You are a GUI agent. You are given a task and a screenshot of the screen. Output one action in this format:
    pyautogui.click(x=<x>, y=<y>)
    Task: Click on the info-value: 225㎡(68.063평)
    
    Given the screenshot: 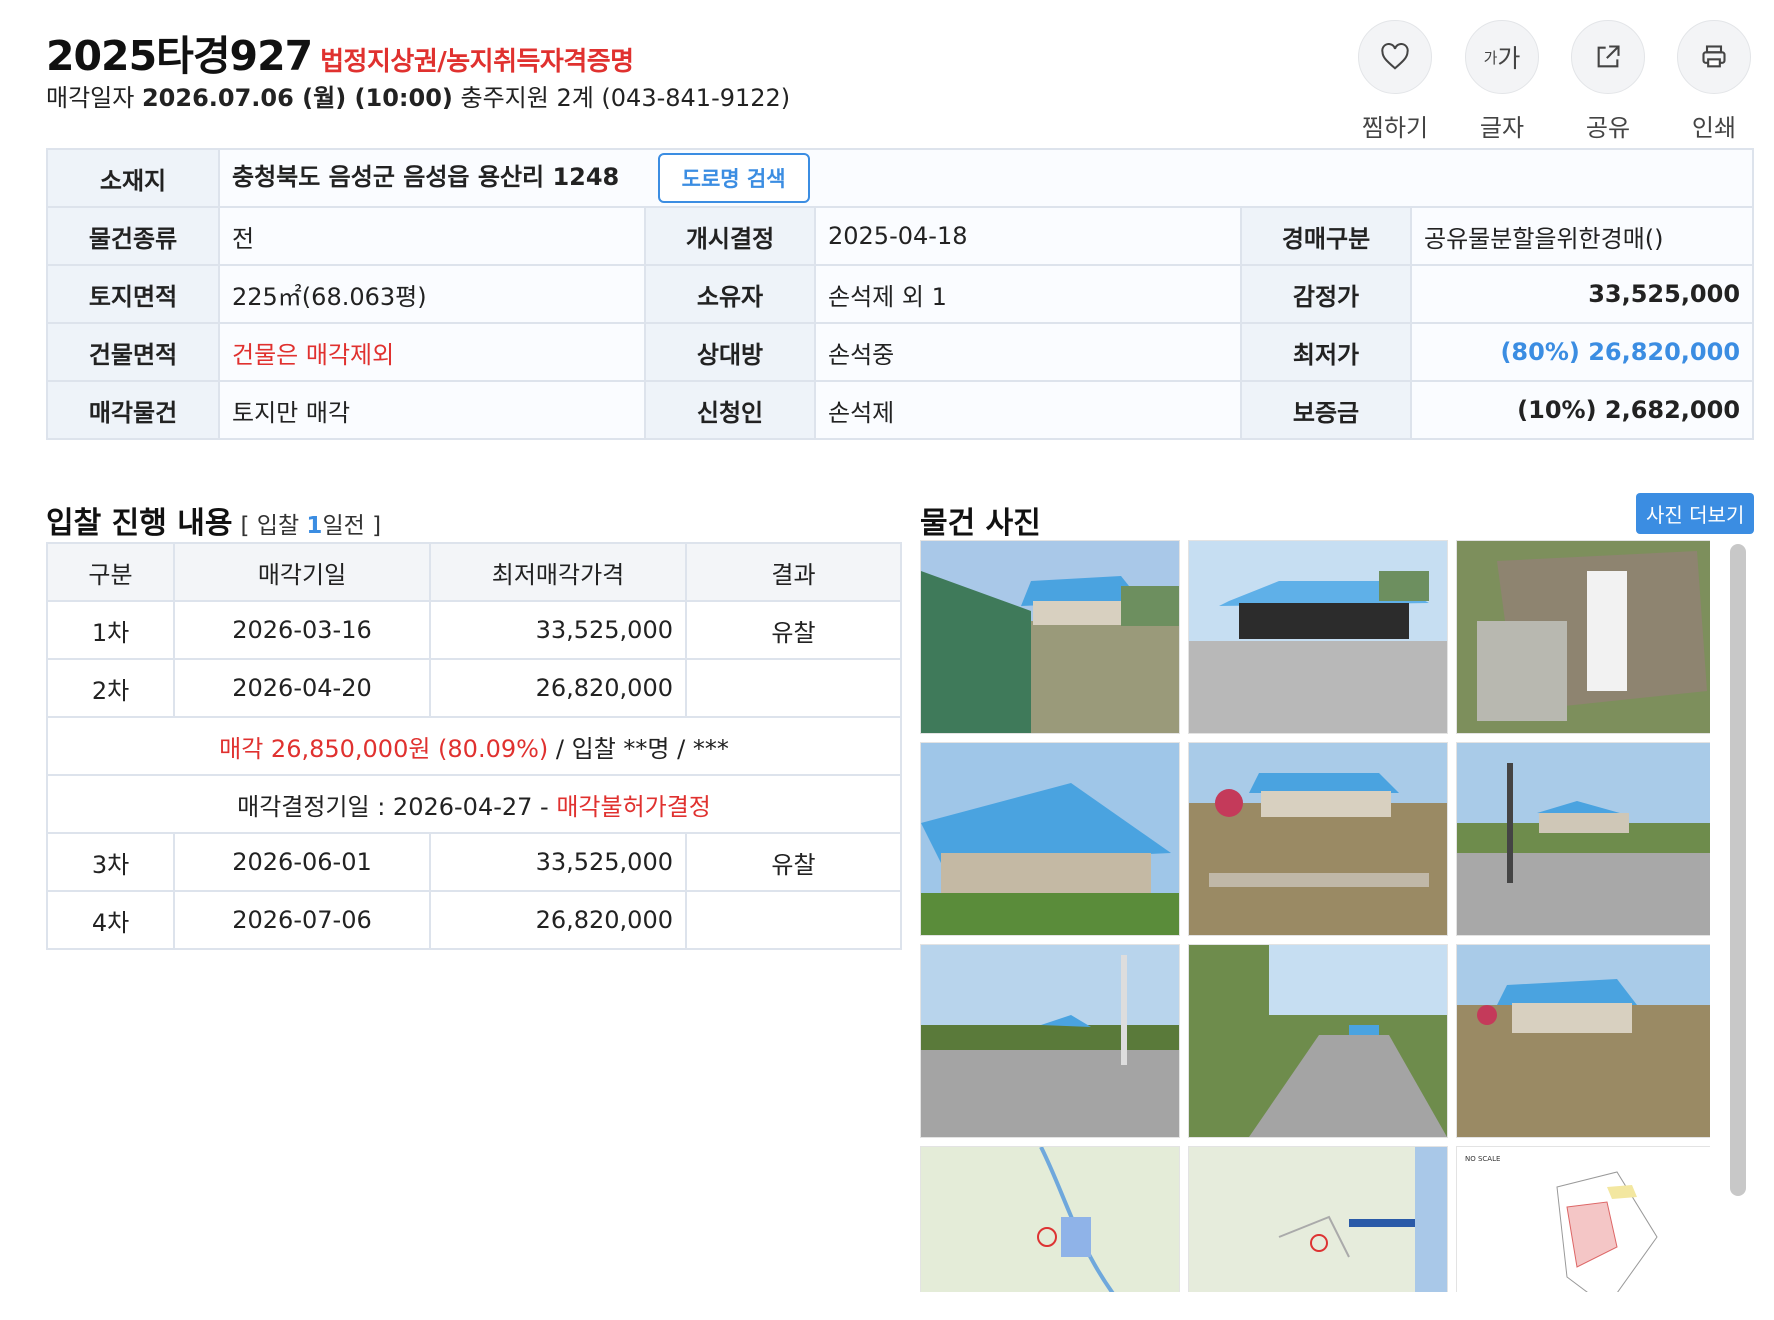 What is the action you would take?
    pyautogui.click(x=432, y=294)
    